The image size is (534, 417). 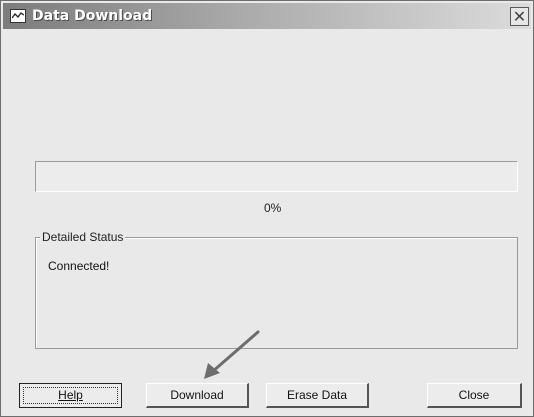 I want to click on download-button-label: Download, so click(x=197, y=395).